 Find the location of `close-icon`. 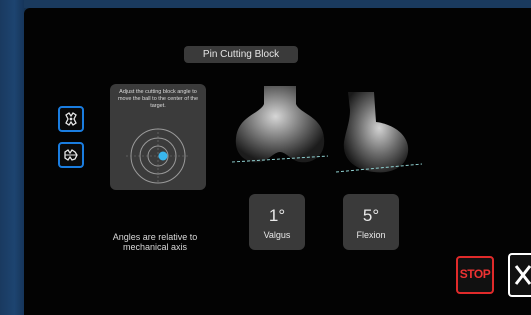

close-icon is located at coordinates (522, 275).